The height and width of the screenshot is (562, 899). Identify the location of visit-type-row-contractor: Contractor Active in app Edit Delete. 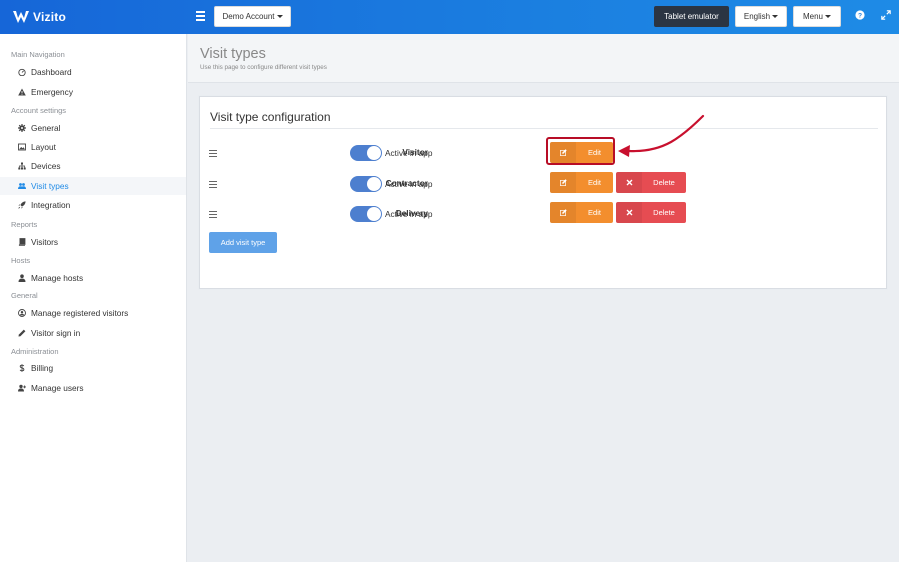
(543, 184).